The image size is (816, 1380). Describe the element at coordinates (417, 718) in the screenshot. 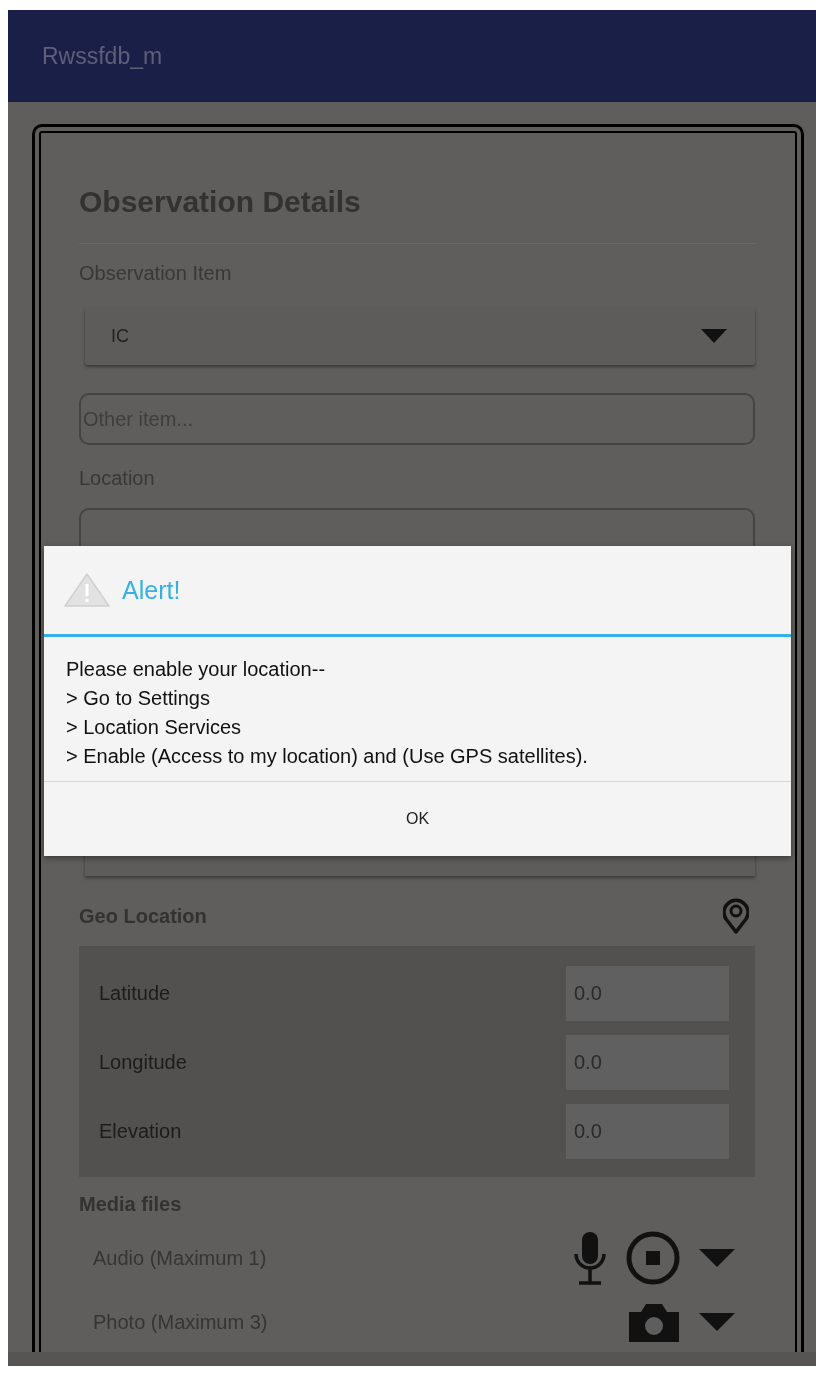

I see `dialog-message: Please enable your location-- > Go to Settings > Location Services > Enable (Access to my location) and (Use GPS satellites).` at that location.